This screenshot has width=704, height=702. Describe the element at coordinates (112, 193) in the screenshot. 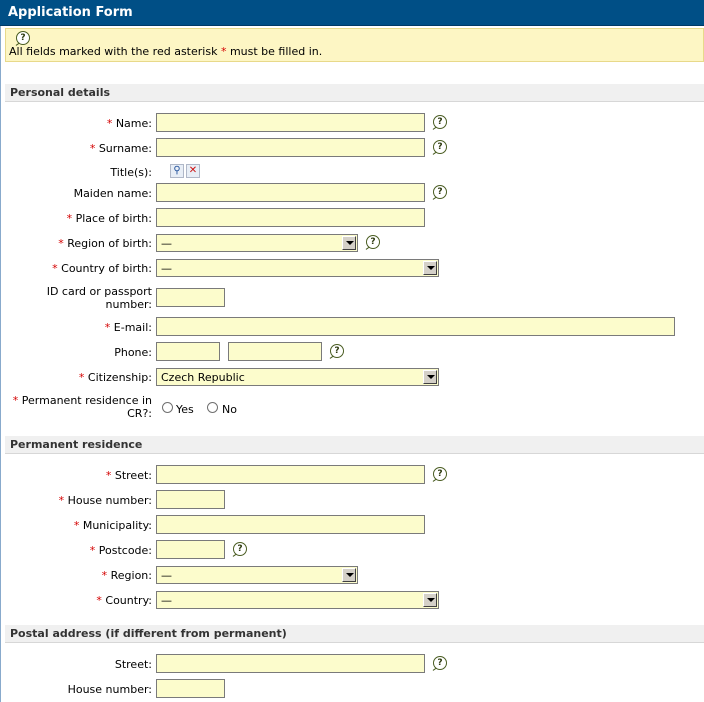

I see `maiden-name-label: Maiden name:` at that location.